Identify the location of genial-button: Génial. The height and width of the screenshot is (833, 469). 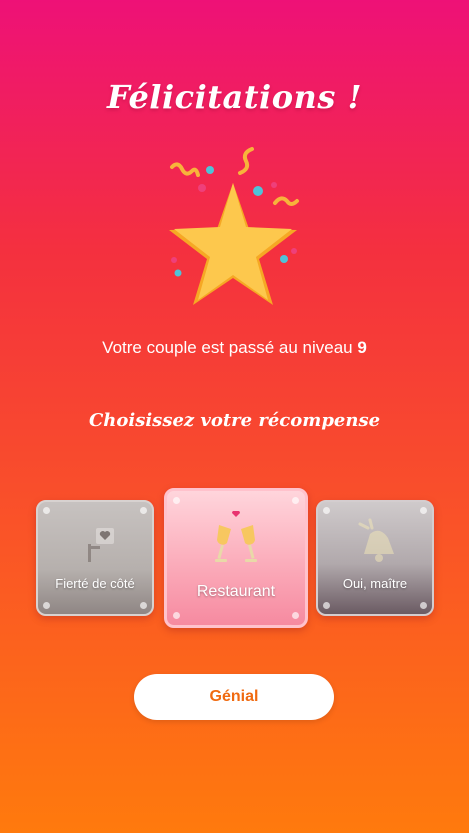
(234, 697).